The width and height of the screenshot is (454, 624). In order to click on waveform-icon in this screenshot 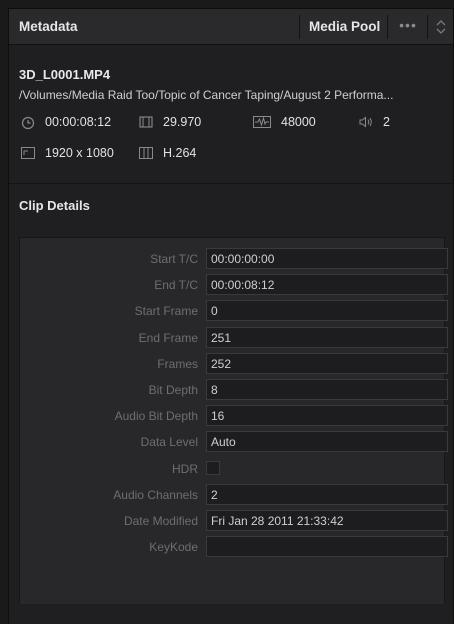, I will do `click(262, 122)`.